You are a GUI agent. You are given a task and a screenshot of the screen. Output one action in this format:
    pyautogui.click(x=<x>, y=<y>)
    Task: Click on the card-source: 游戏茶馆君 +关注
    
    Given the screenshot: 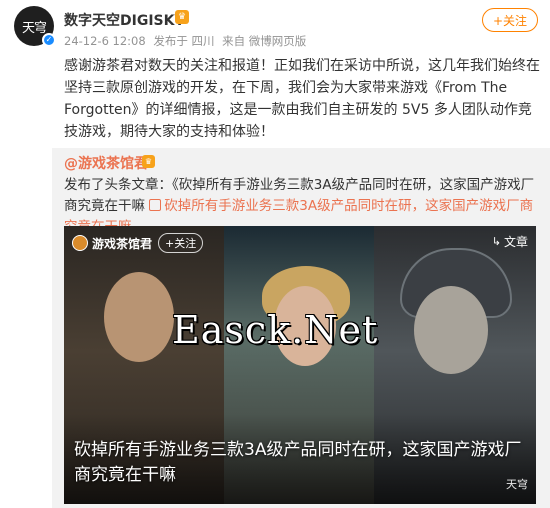 What is the action you would take?
    pyautogui.click(x=138, y=243)
    